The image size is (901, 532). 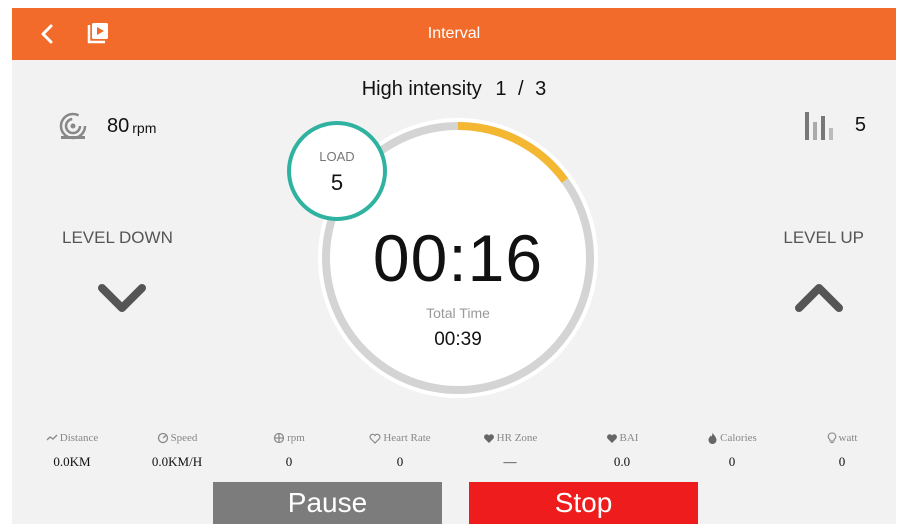 I want to click on speed-icon, so click(x=162, y=438).